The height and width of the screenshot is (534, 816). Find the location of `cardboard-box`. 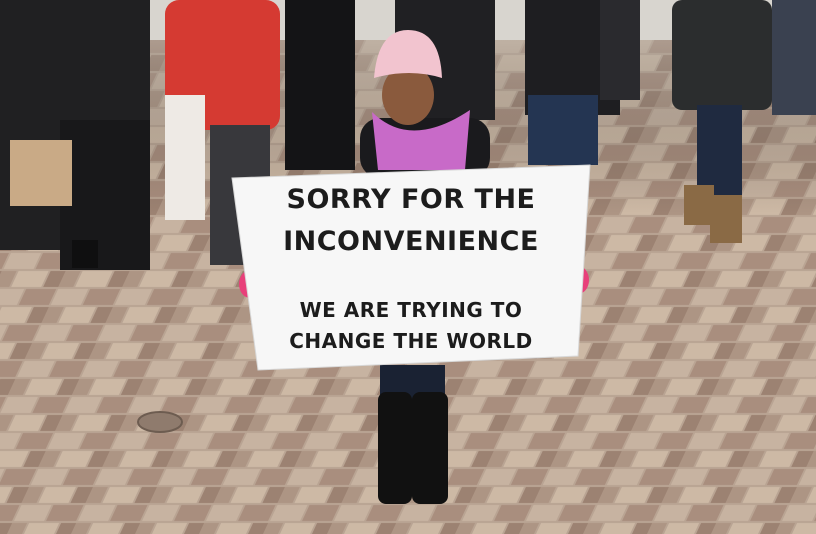

cardboard-box is located at coordinates (41, 173).